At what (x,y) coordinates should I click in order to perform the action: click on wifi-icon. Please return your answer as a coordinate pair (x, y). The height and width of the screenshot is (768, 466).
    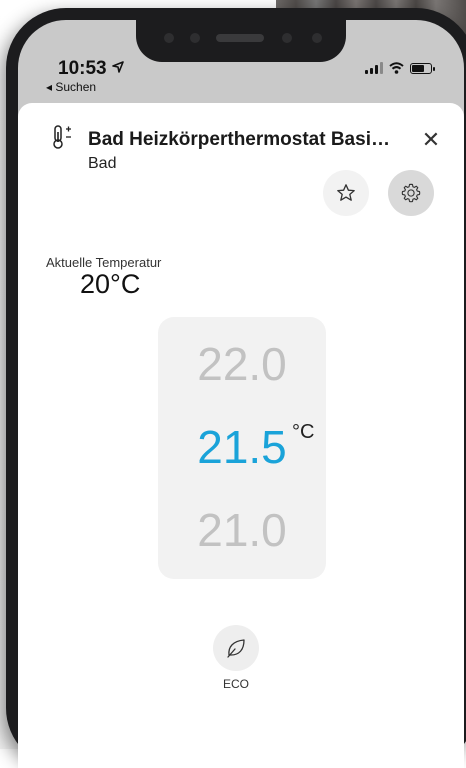
    Looking at the image, I should click on (396, 68).